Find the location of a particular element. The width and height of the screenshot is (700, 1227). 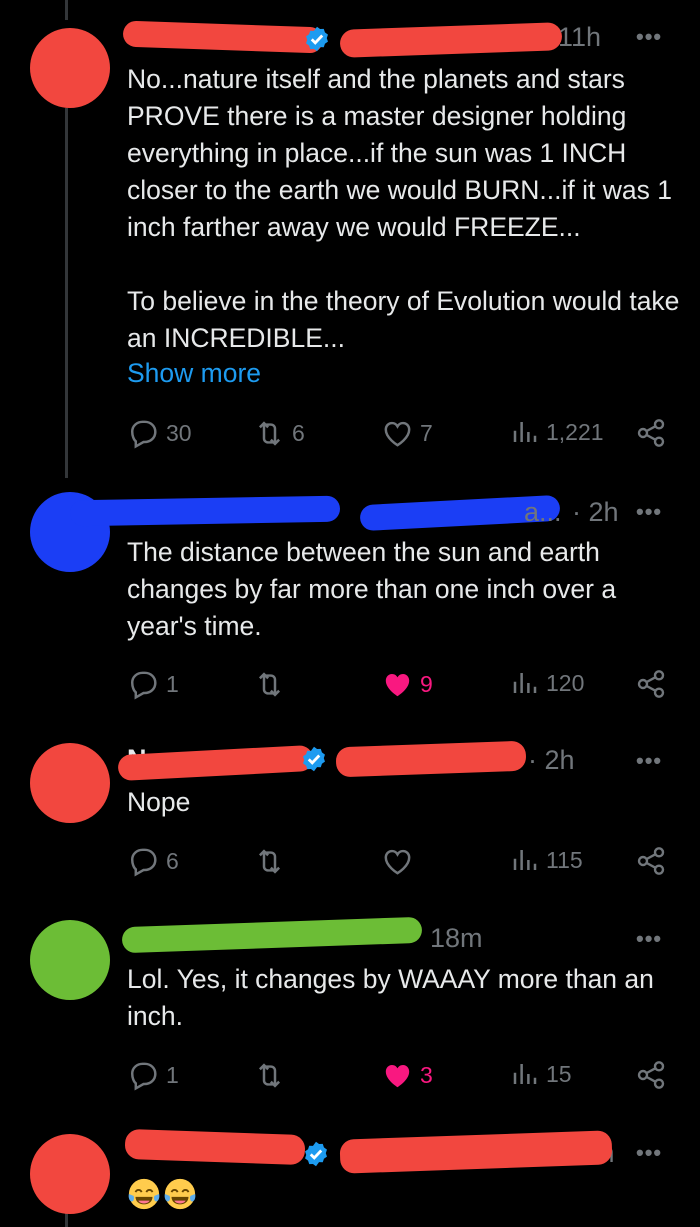

reply-count: 30 is located at coordinates (179, 433).